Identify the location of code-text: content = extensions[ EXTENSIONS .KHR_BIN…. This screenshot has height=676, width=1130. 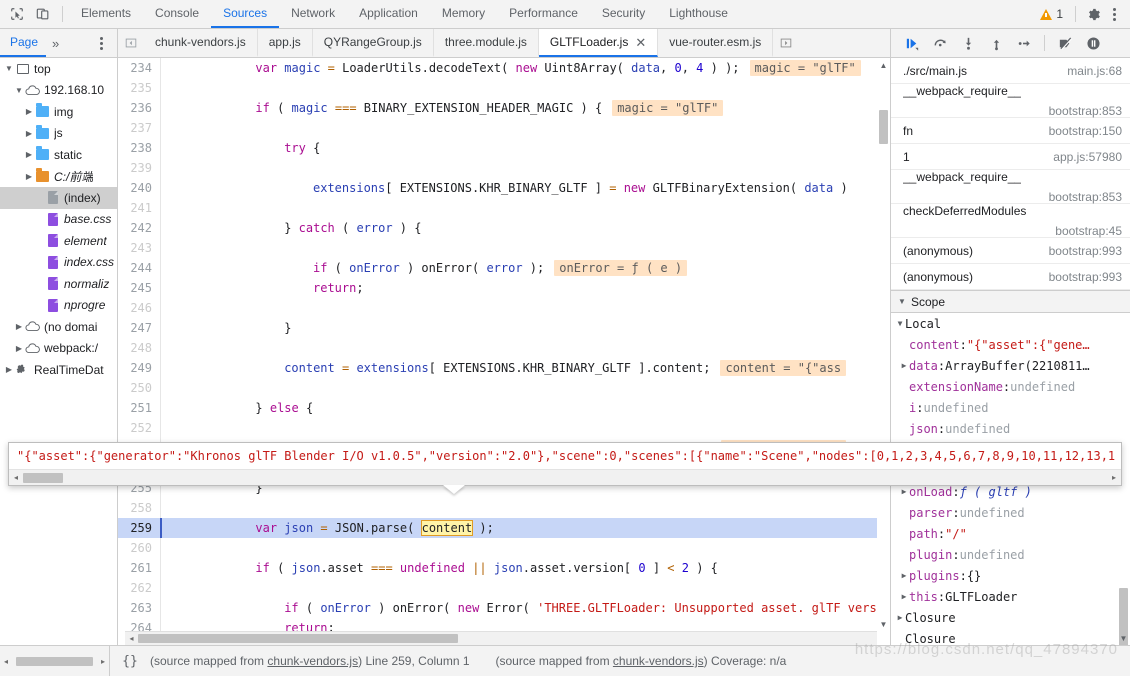
(525, 368).